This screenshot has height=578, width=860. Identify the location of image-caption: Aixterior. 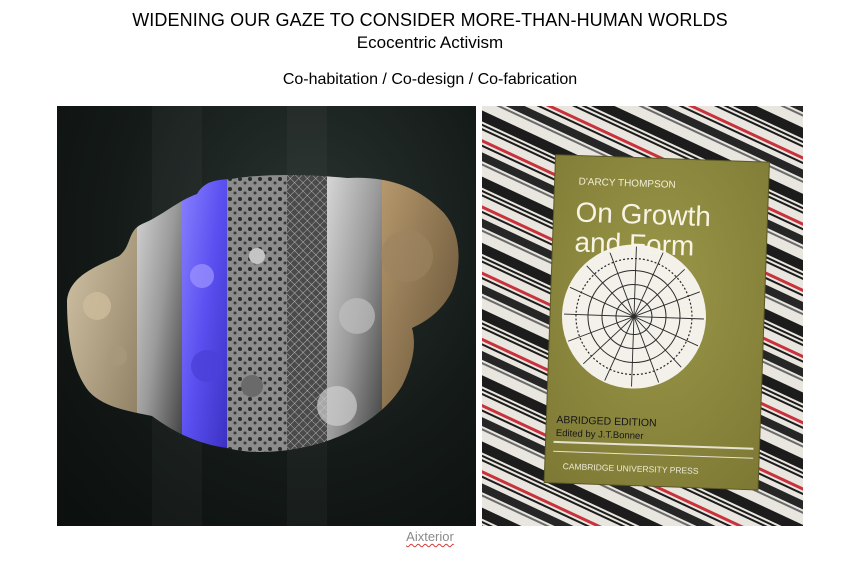
(430, 537).